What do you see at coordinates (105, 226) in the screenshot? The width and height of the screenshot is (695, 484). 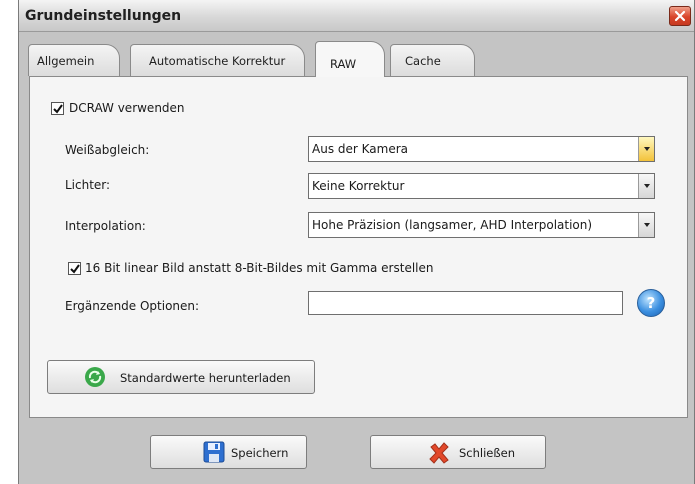 I see `interpolation-label: Interpolation:` at bounding box center [105, 226].